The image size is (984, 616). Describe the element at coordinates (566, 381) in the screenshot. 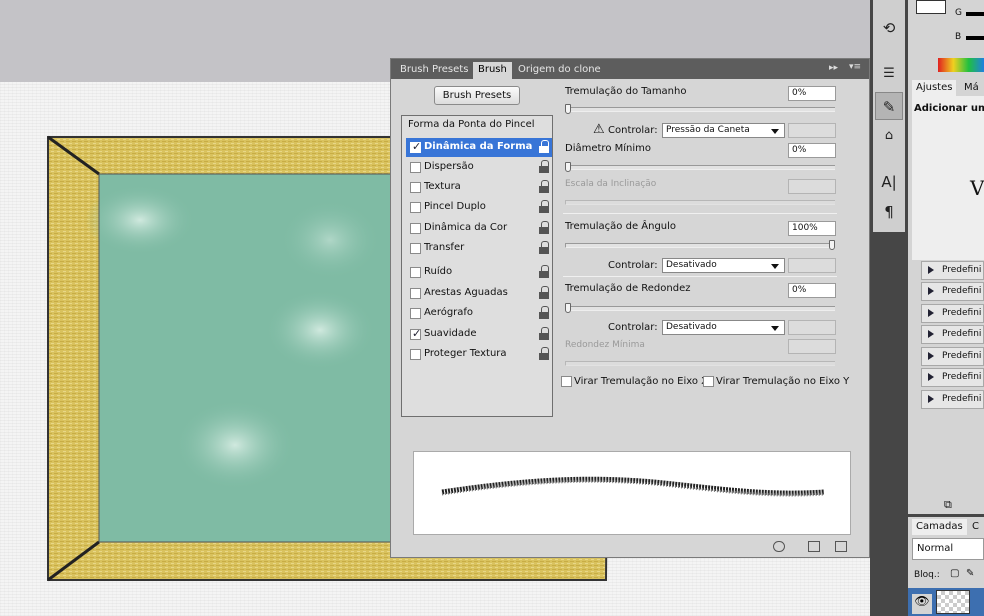

I see `flip-x-checkbox` at that location.